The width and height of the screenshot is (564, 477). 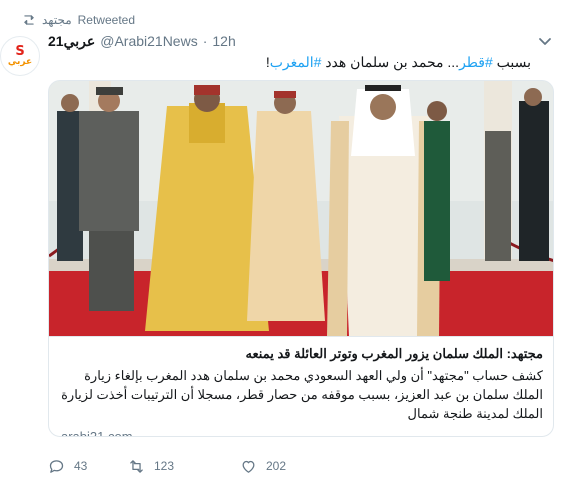 I want to click on retweet-icon, so click(x=136, y=466).